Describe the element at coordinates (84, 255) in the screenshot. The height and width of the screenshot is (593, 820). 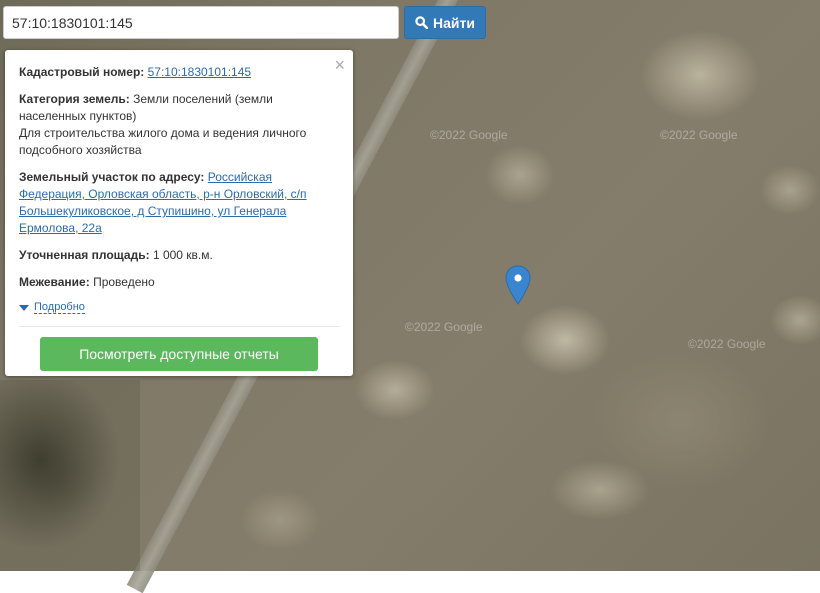
I see `area-label: Уточненная площадь:` at that location.